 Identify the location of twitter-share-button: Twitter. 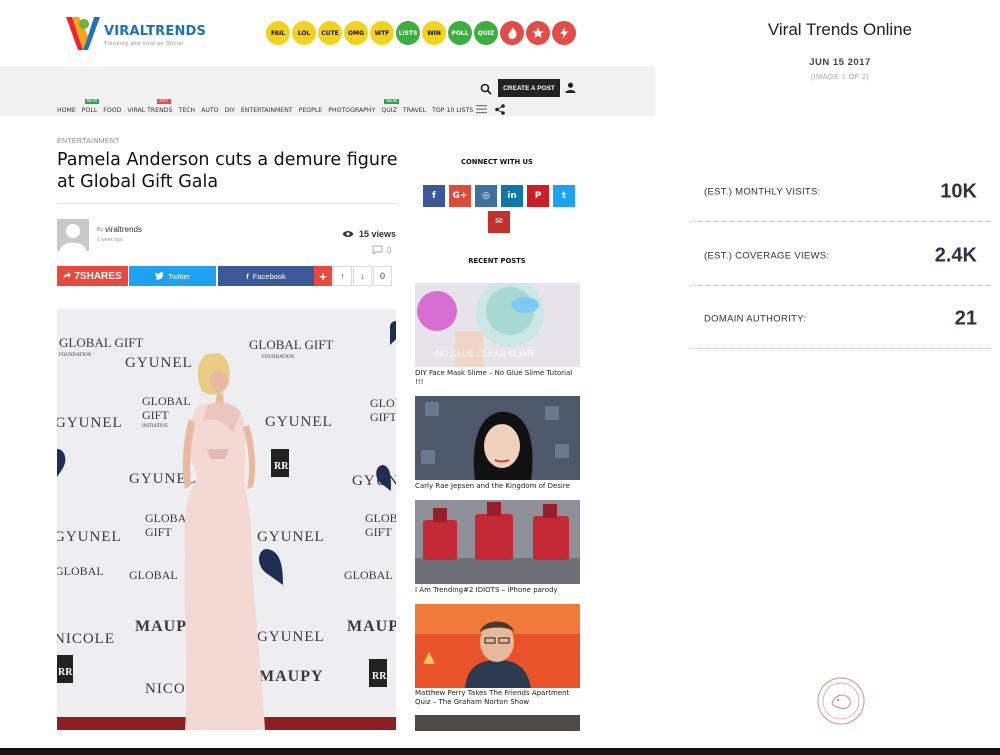
(172, 276).